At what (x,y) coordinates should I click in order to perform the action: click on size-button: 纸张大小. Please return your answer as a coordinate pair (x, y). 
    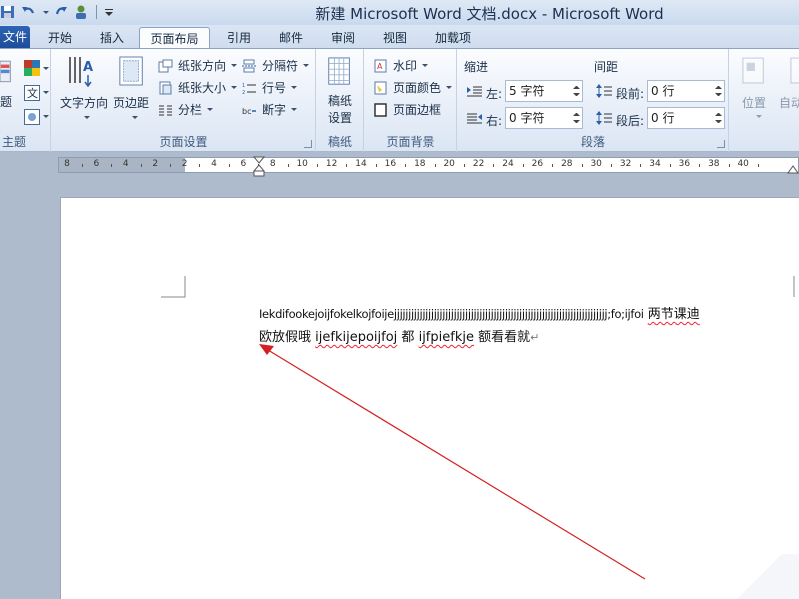
    Looking at the image, I should click on (198, 87).